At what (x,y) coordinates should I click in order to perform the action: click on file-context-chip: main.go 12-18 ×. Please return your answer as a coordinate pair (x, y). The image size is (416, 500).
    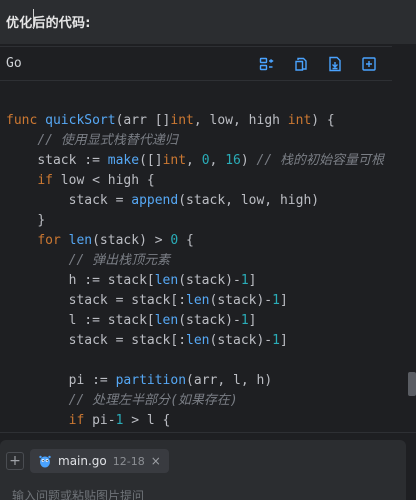
    Looking at the image, I should click on (99, 461).